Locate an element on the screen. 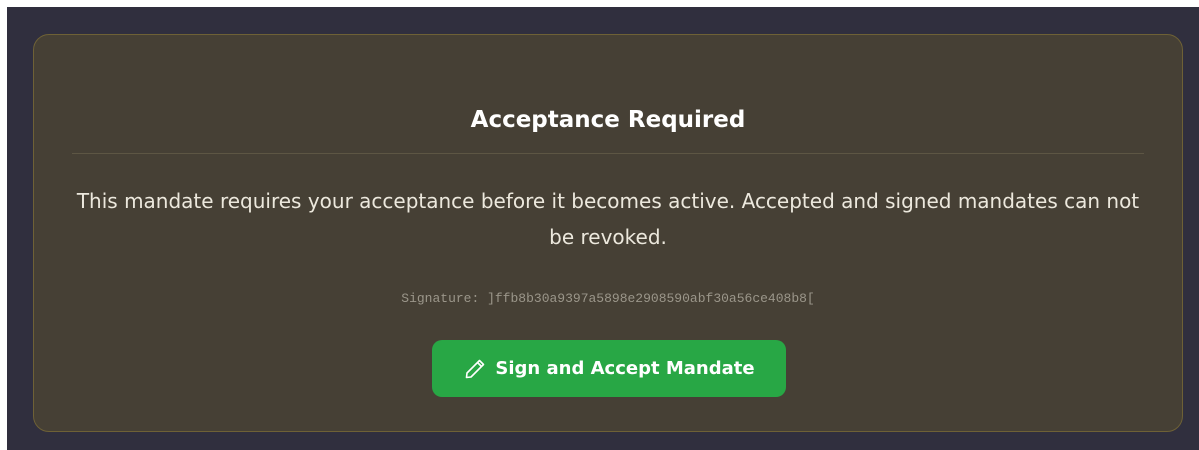 This screenshot has width=1199, height=450. sign-button-label: Sign and Accept Mandate is located at coordinates (625, 368).